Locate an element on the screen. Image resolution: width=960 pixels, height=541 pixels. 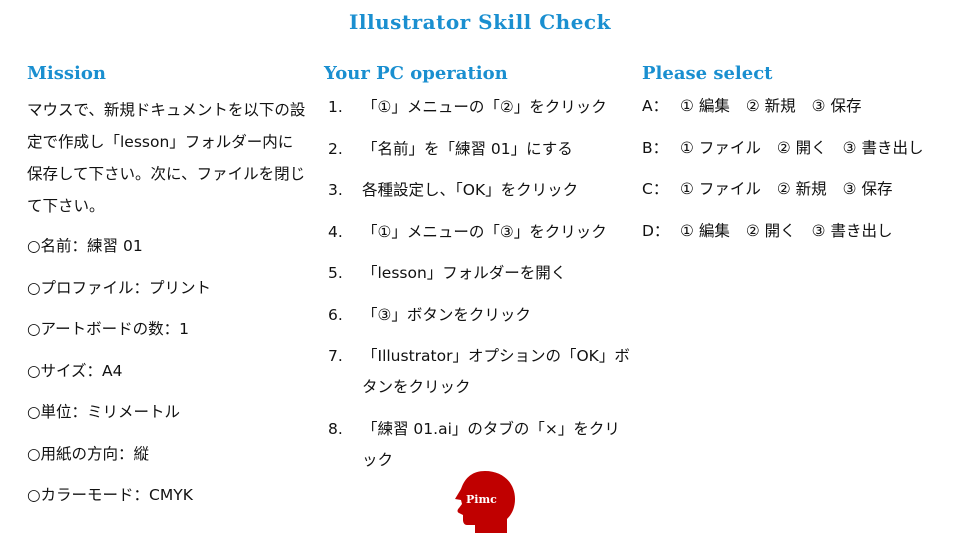
option-letter: D： is located at coordinates (656, 230).